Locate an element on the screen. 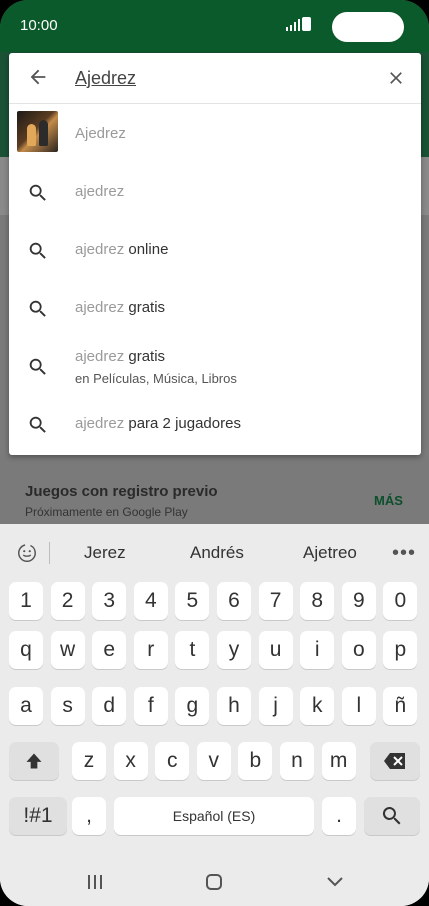 This screenshot has height=906, width=429. space-key: Español (ES) is located at coordinates (214, 816).